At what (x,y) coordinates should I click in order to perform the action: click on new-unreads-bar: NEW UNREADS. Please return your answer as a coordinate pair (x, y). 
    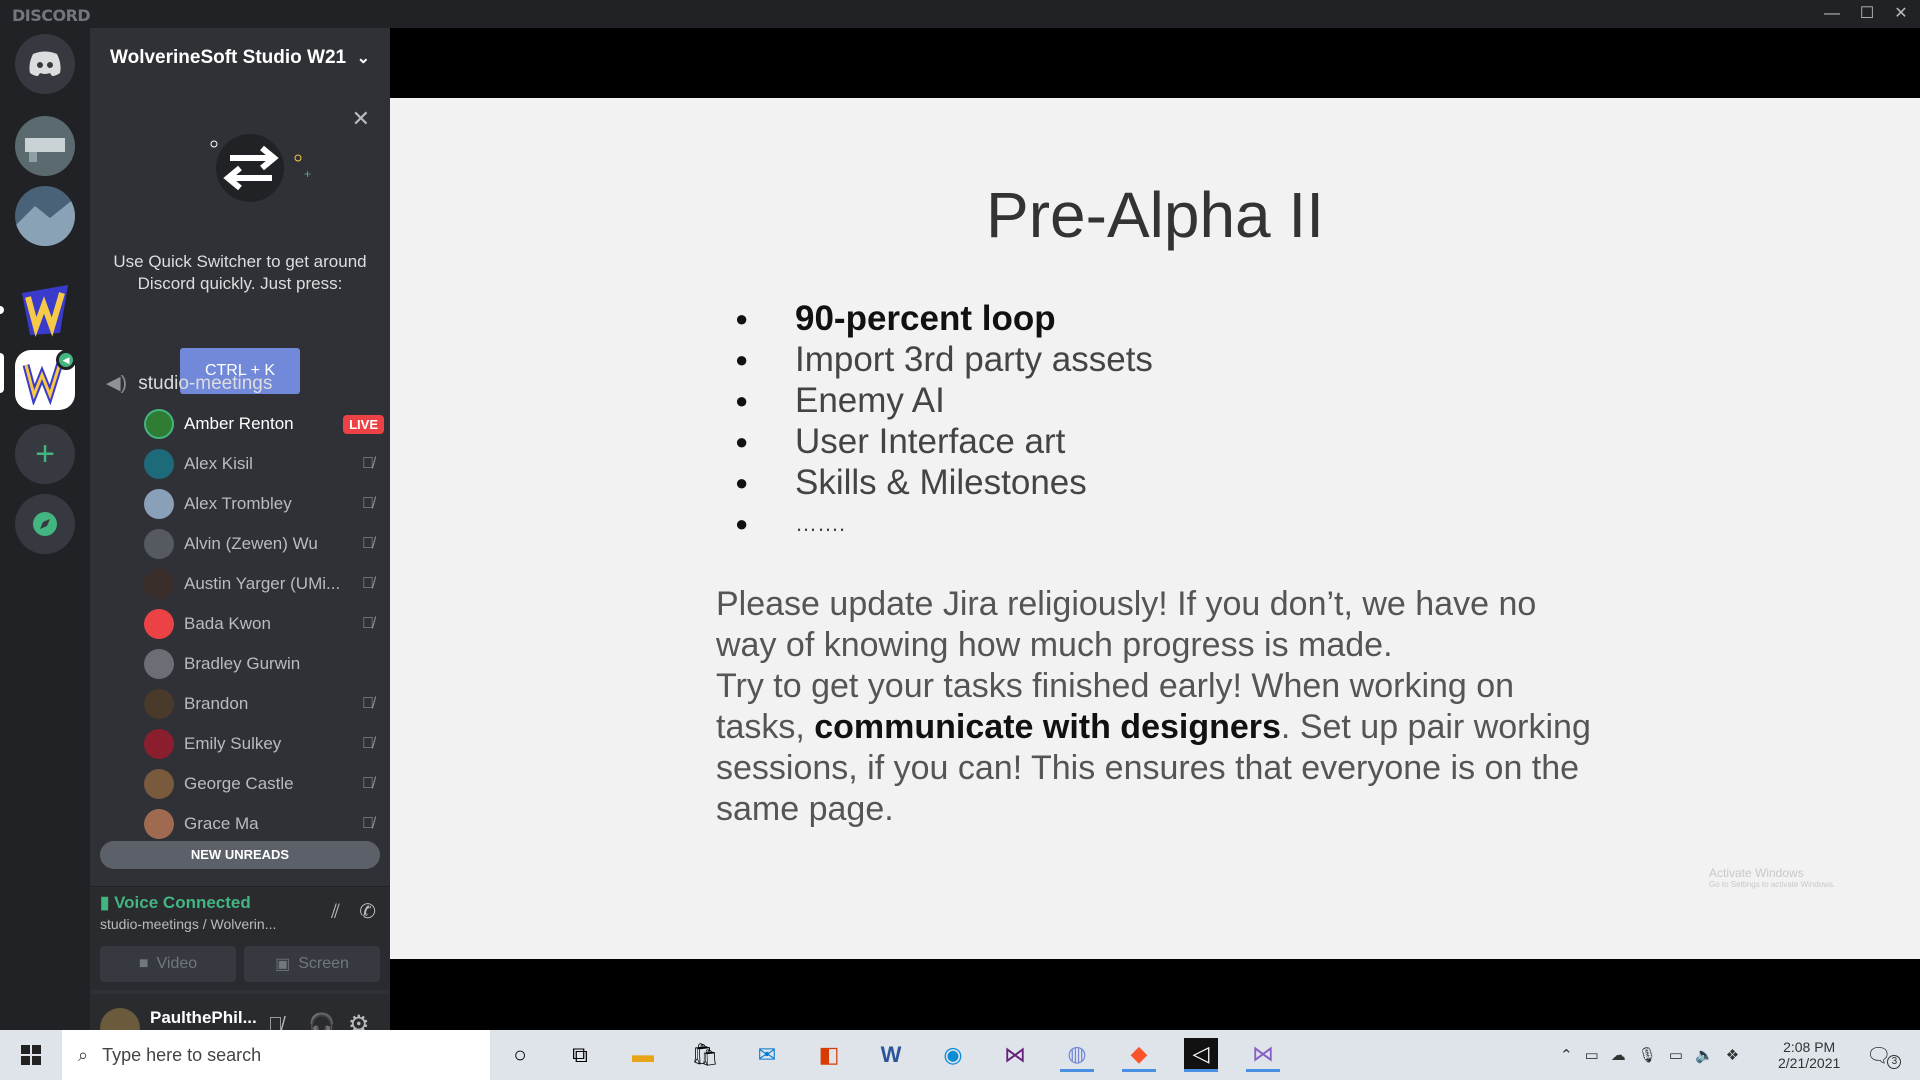
    Looking at the image, I should click on (240, 855).